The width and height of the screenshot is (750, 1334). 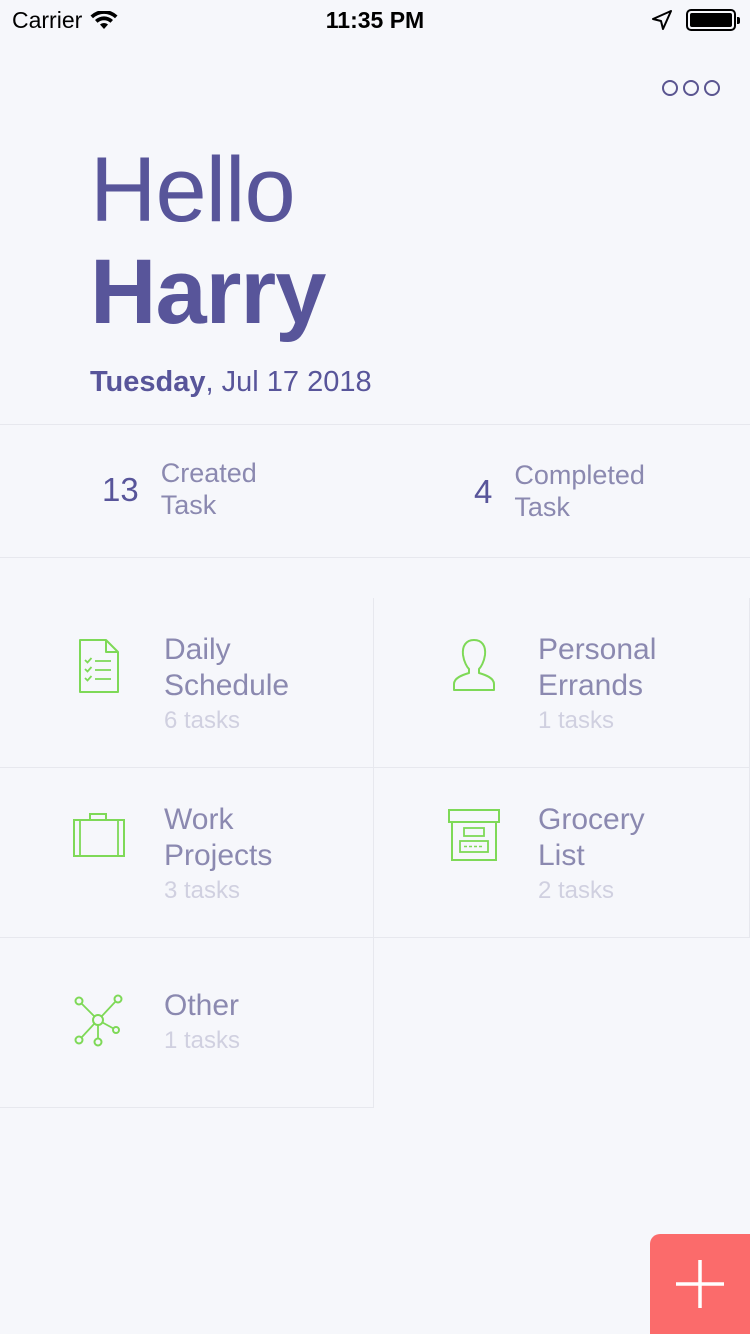 I want to click on category-title-line1: Daily, so click(x=197, y=649).